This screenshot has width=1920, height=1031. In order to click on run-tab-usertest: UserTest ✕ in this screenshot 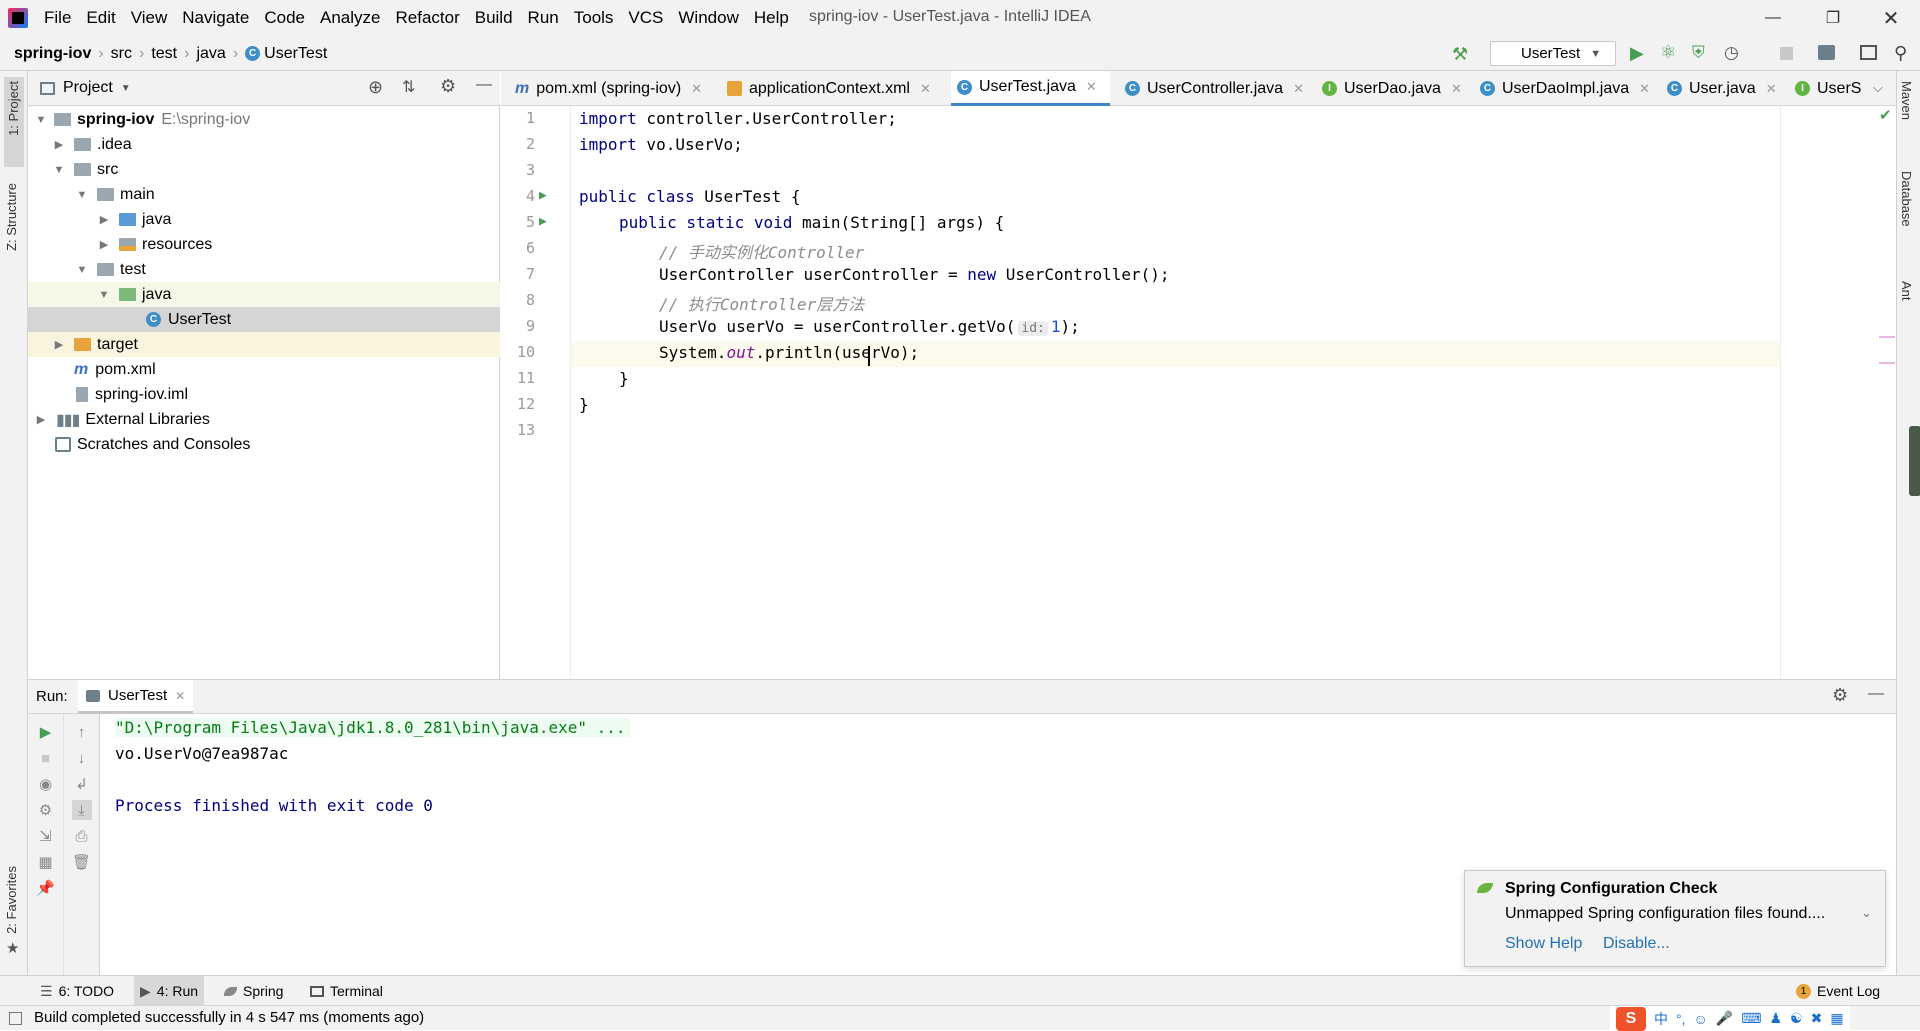, I will do `click(136, 697)`.